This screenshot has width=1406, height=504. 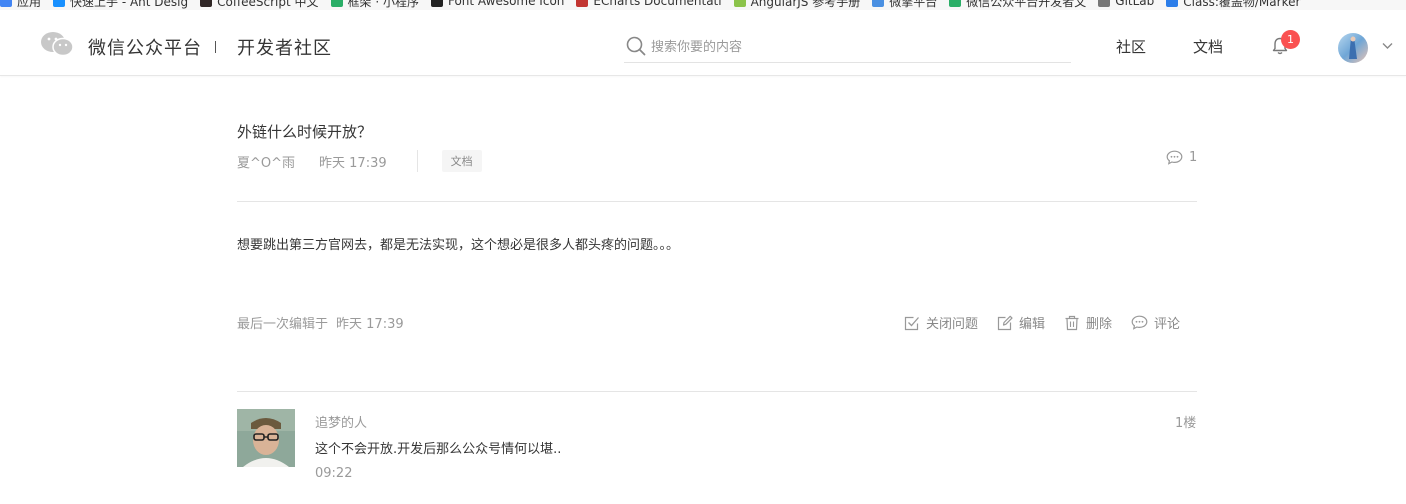 I want to click on bookmark-label: 框架 · 小程序, so click(x=383, y=4).